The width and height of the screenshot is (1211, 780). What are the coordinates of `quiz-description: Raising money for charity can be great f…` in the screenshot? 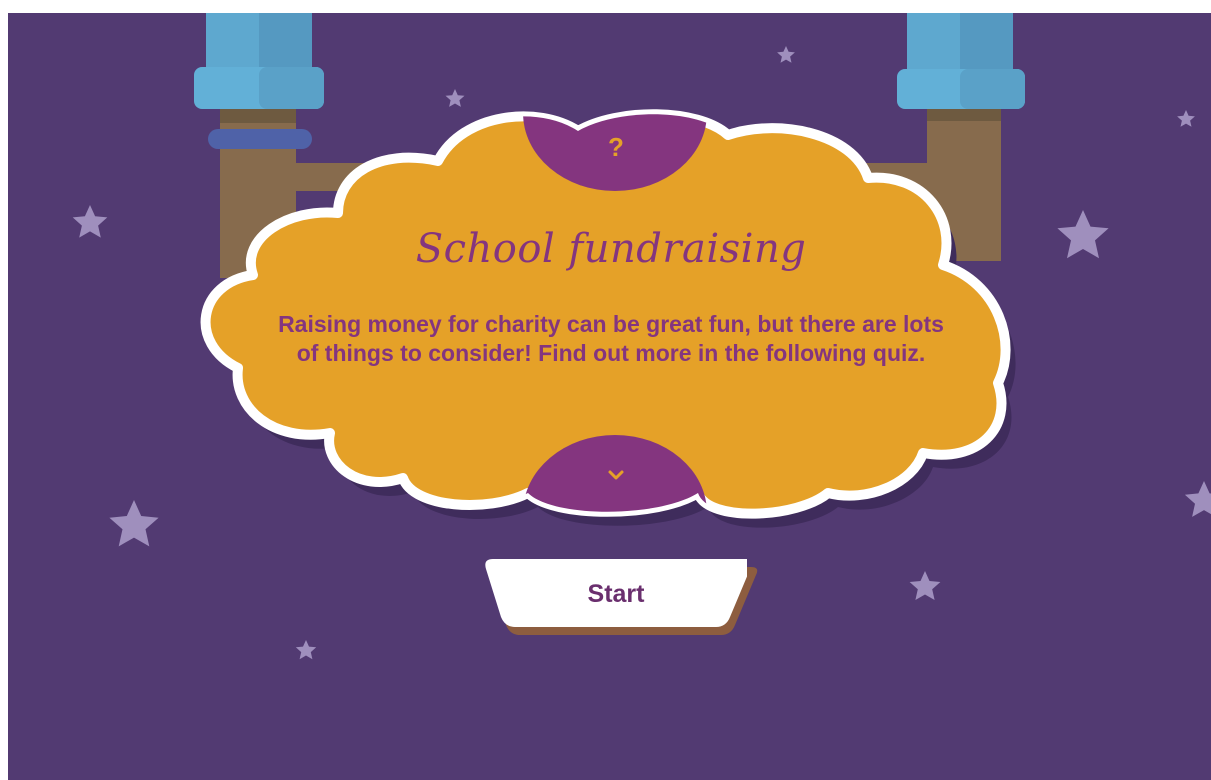 It's located at (611, 338).